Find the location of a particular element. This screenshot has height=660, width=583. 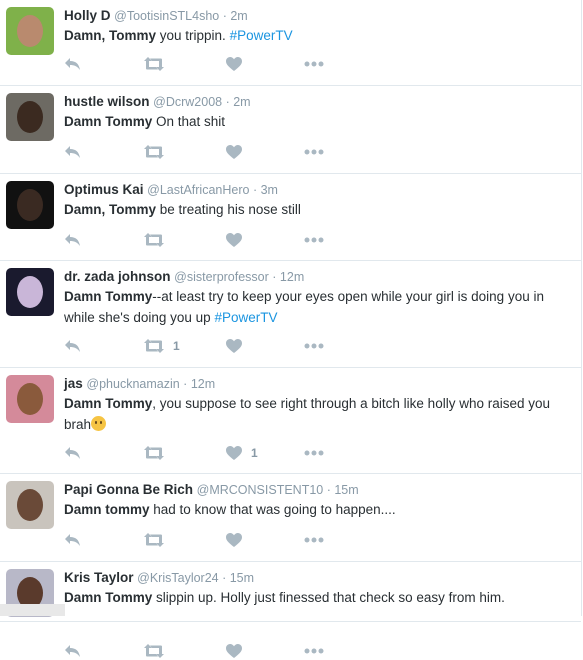

tweet-actions is located at coordinates (322, 64).